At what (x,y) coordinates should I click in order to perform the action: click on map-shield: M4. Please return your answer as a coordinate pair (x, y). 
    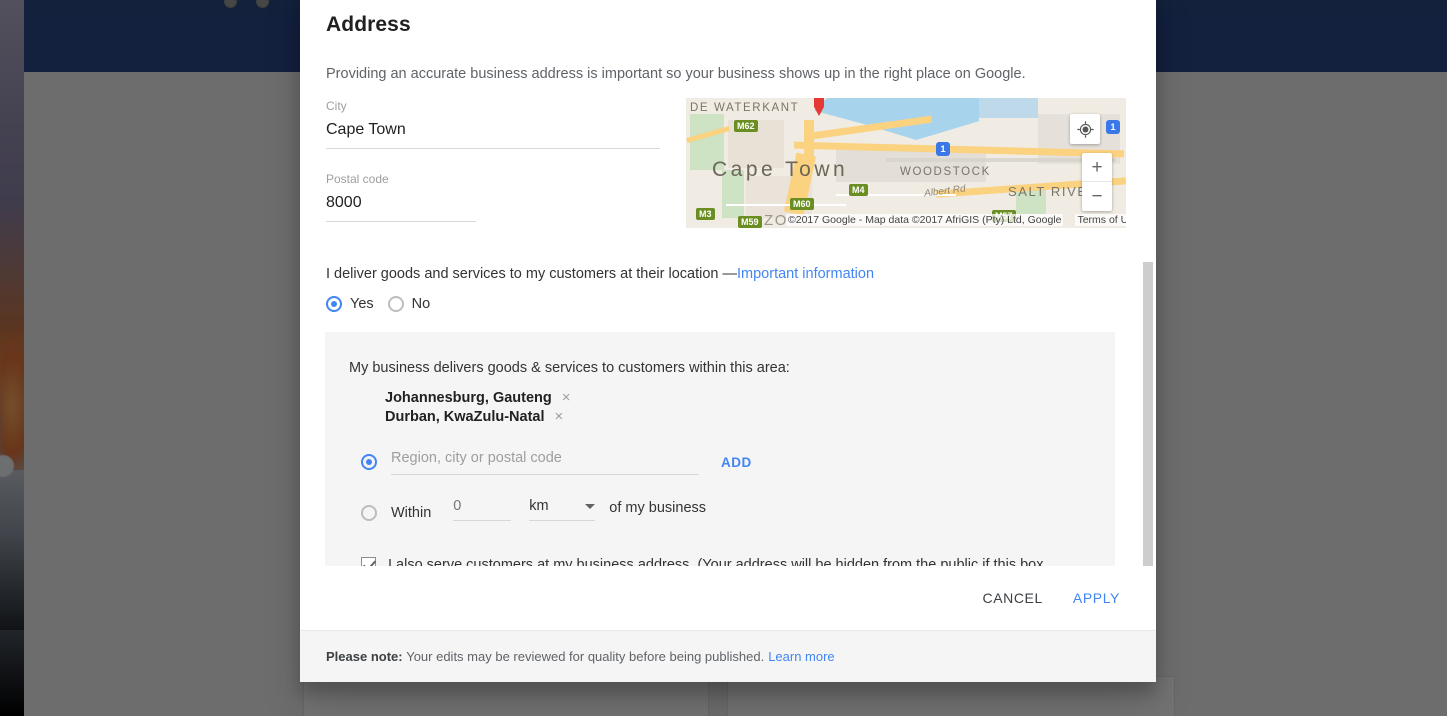
    Looking at the image, I should click on (858, 190).